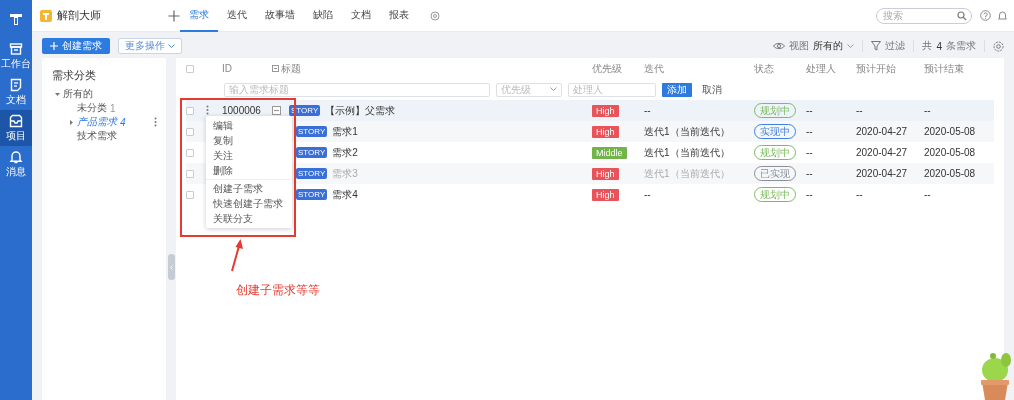 This screenshot has height=400, width=1014. Describe the element at coordinates (677, 89) in the screenshot. I see `add-button: 添加` at that location.